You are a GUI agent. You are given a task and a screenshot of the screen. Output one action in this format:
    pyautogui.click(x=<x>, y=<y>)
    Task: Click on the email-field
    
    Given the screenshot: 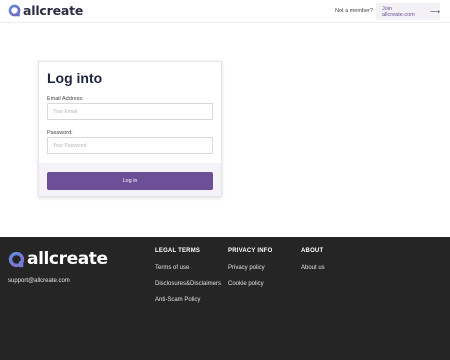 What is the action you would take?
    pyautogui.click(x=130, y=111)
    